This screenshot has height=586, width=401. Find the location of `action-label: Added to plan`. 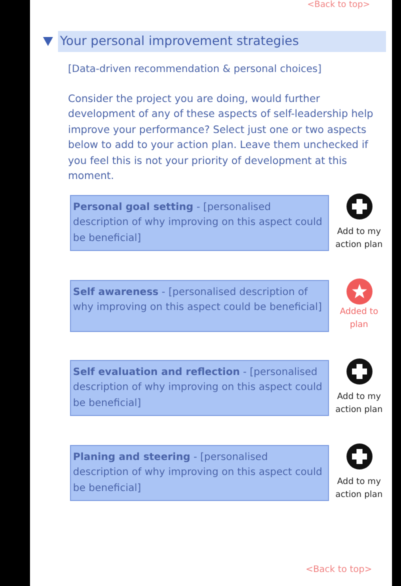

action-label: Added to plan is located at coordinates (359, 319).